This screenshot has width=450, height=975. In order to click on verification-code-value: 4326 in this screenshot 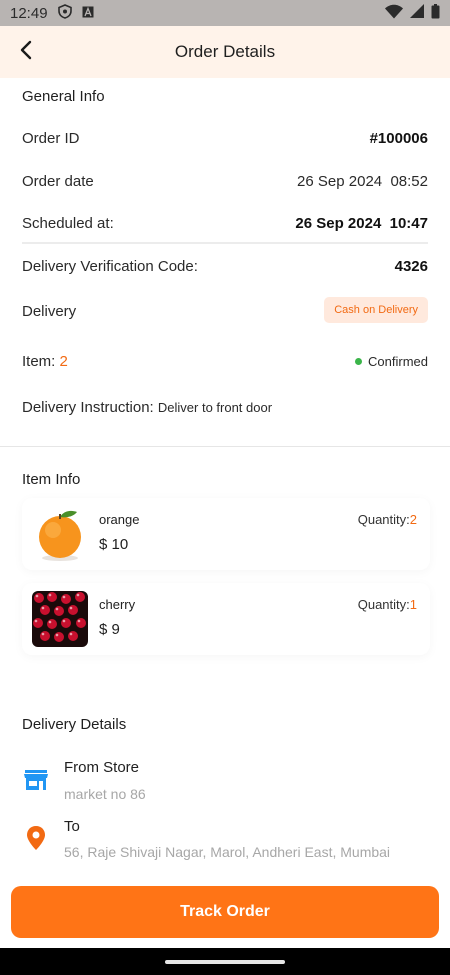, I will do `click(411, 266)`.